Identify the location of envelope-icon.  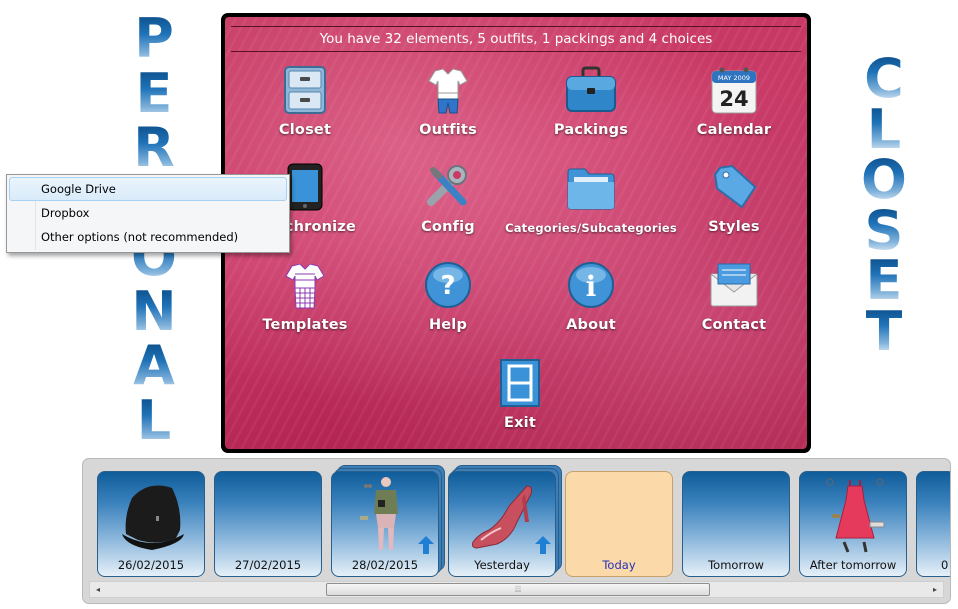
(734, 285).